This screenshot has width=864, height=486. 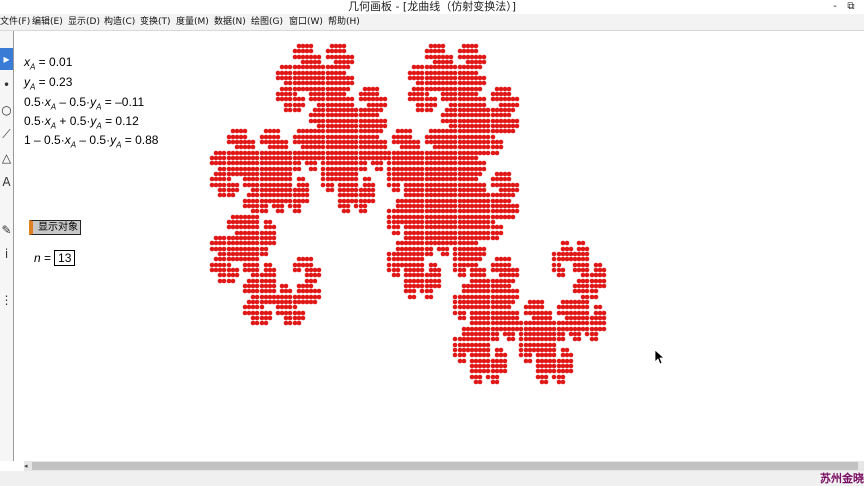 I want to click on calc-expr-1: 0.5·xA – 0.5·yA = –0.11, so click(x=84, y=103).